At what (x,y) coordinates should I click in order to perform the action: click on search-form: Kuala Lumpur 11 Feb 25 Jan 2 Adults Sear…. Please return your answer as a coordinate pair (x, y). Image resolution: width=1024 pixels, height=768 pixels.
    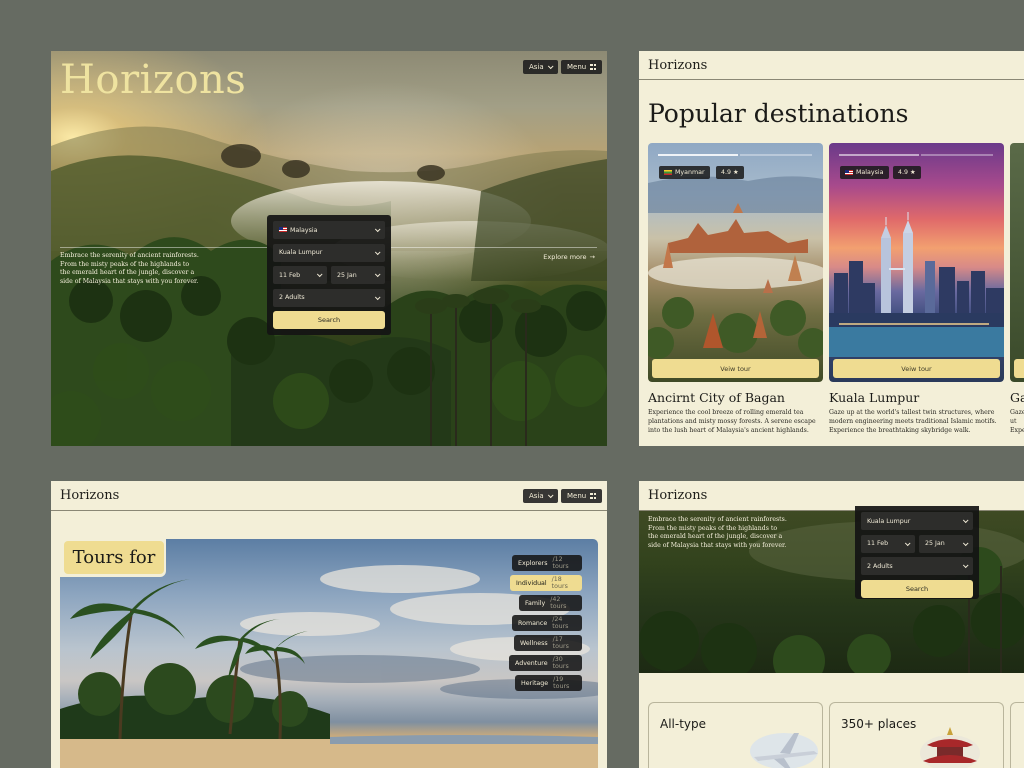
    Looking at the image, I should click on (917, 552).